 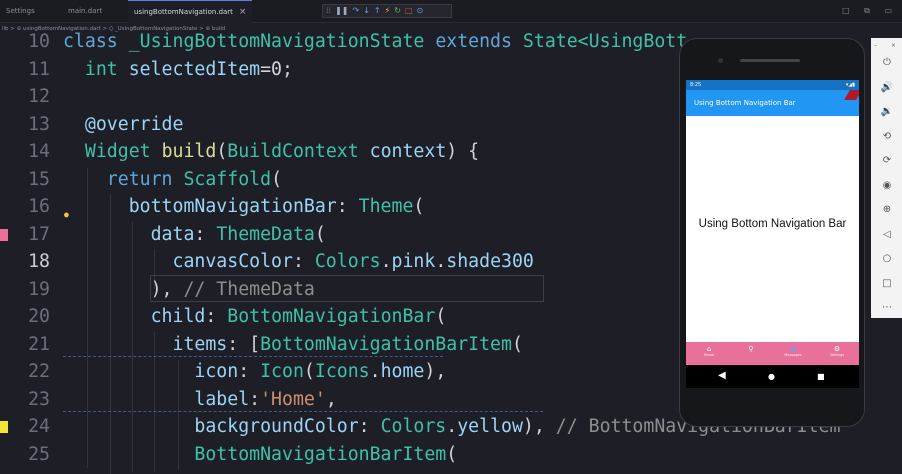 What do you see at coordinates (745, 103) in the screenshot?
I see `app-bar-title: Using Bottom Navigation Bar` at bounding box center [745, 103].